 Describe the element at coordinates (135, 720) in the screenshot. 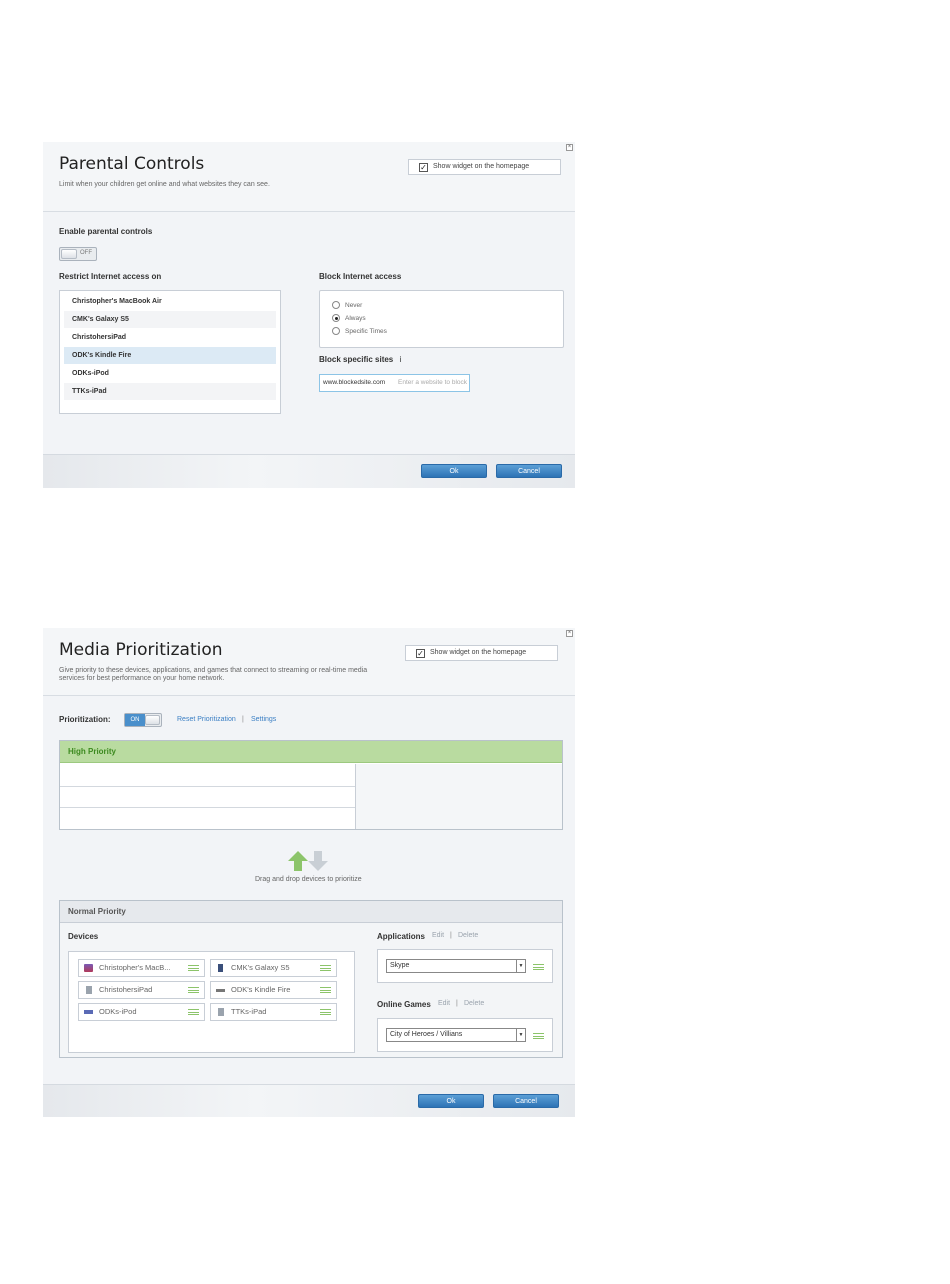

I see `toggle-text: ON` at that location.